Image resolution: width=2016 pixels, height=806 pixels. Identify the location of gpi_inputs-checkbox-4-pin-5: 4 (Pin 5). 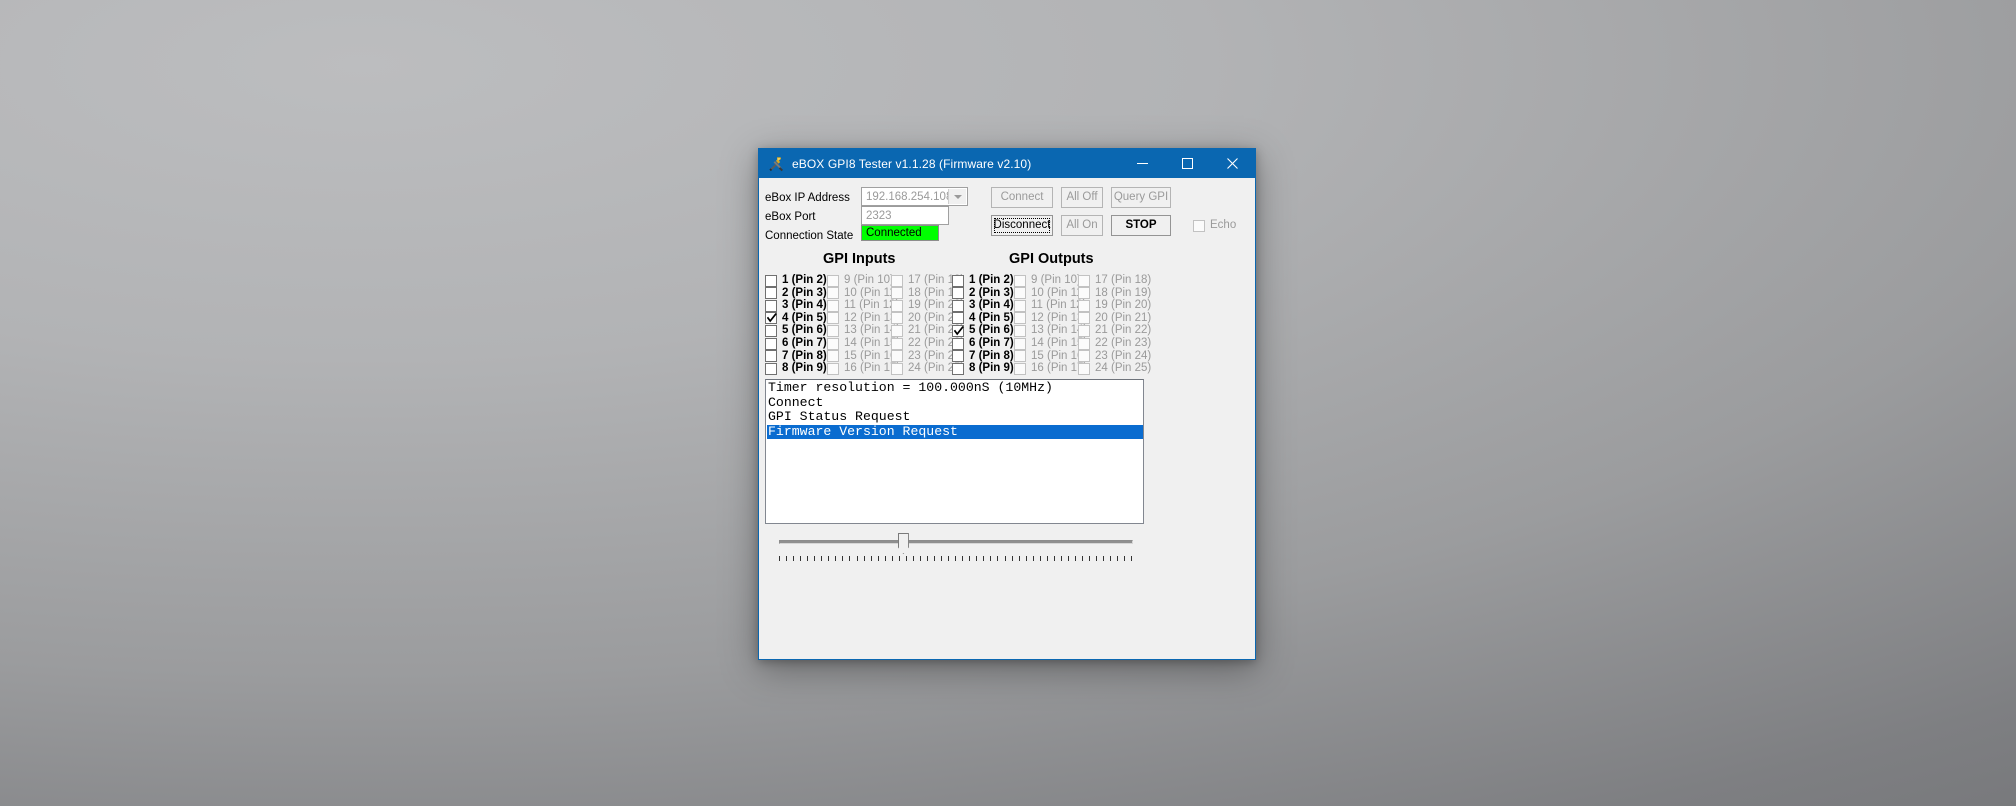
(796, 318).